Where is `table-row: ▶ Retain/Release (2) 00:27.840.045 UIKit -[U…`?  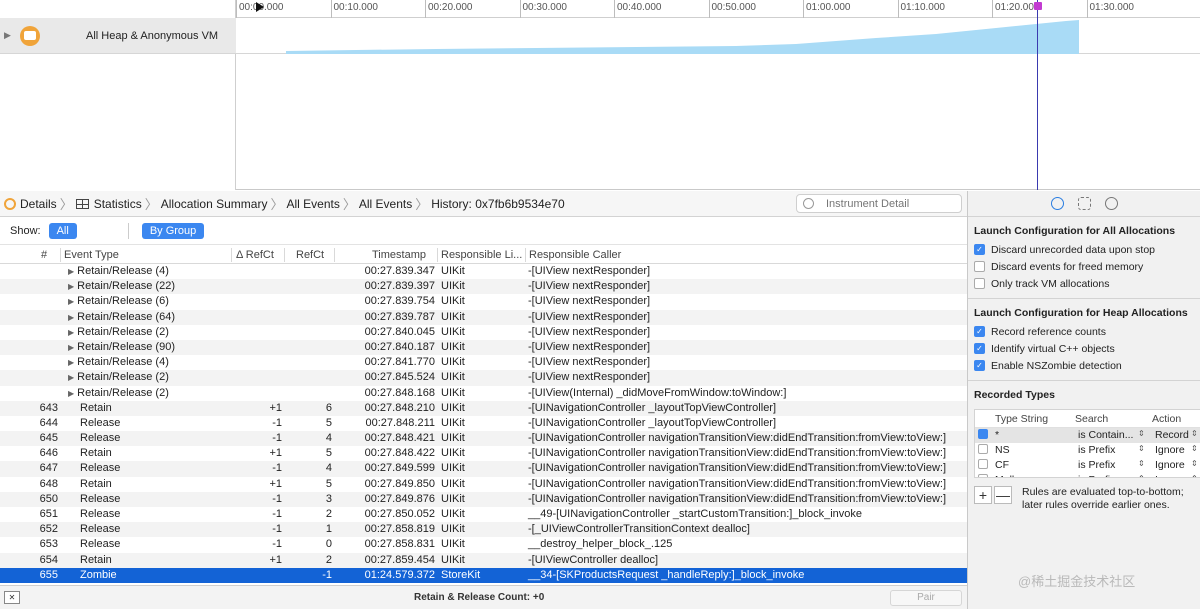 table-row: ▶ Retain/Release (2) 00:27.840.045 UIKit -[U… is located at coordinates (483, 332).